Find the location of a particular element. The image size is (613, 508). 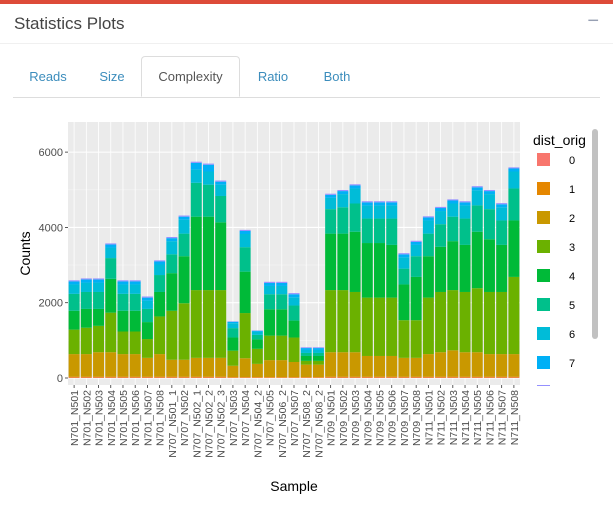

x-tick-label: N709_N508 is located at coordinates (417, 418).